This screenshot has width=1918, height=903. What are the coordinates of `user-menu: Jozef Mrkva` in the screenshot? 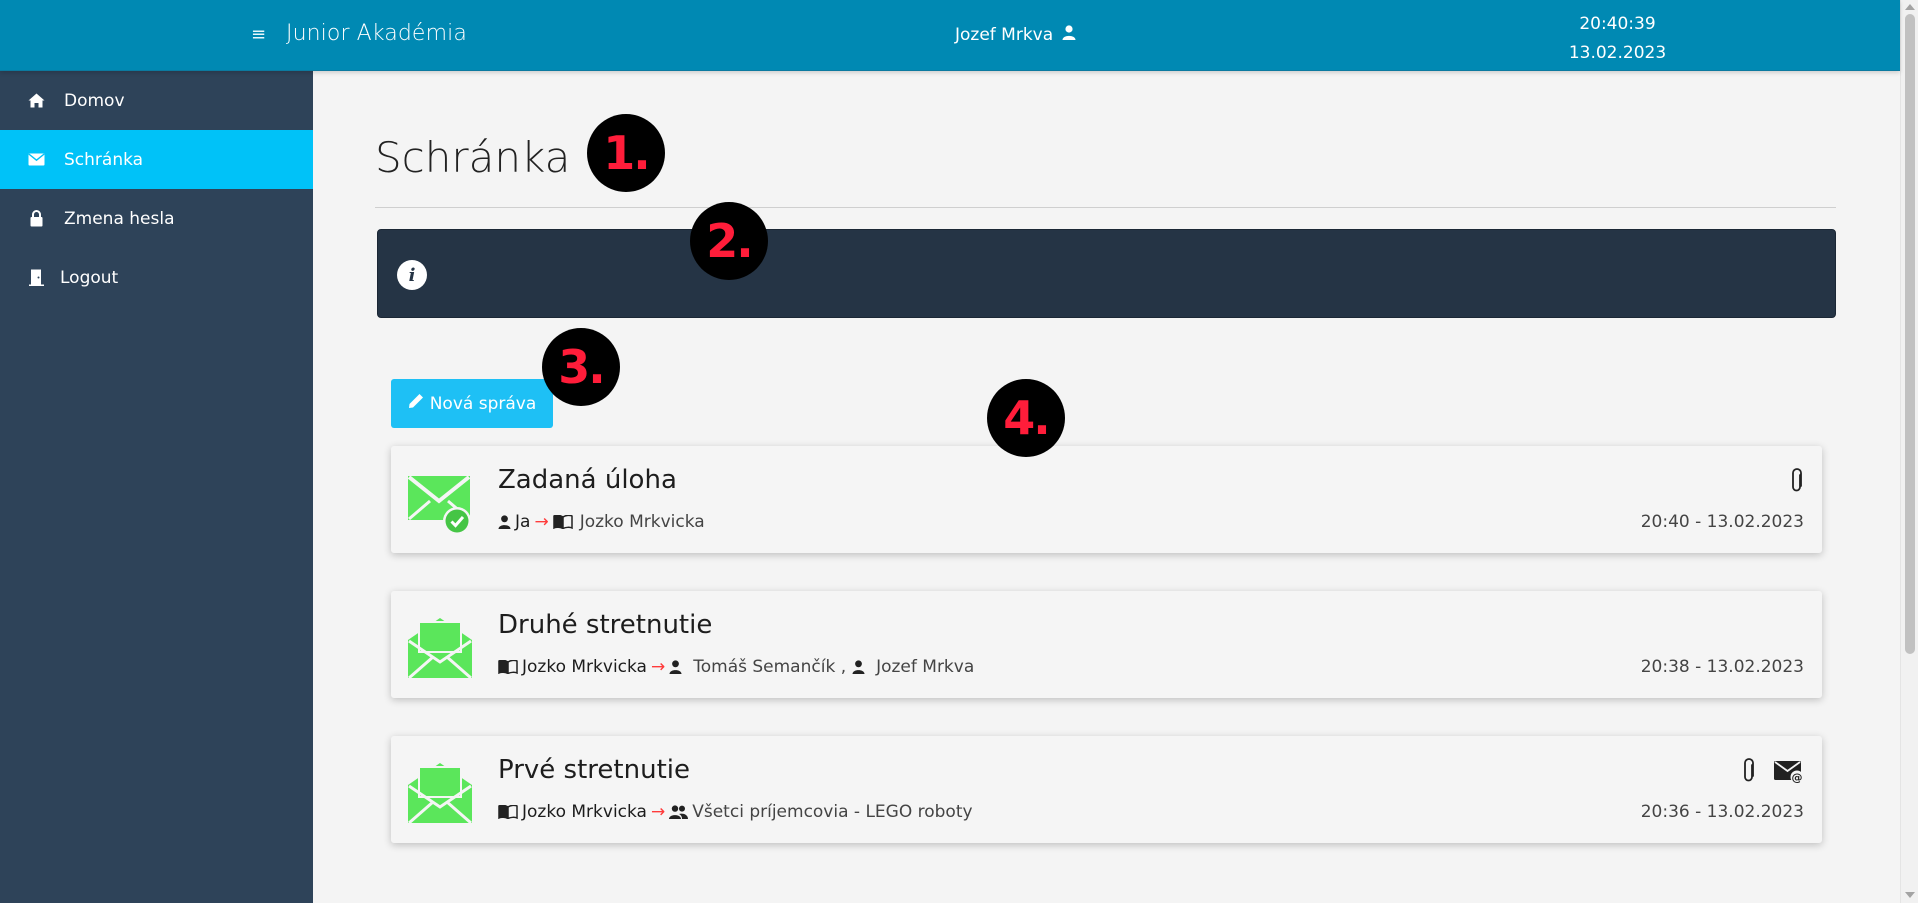 It's located at (1015, 35).